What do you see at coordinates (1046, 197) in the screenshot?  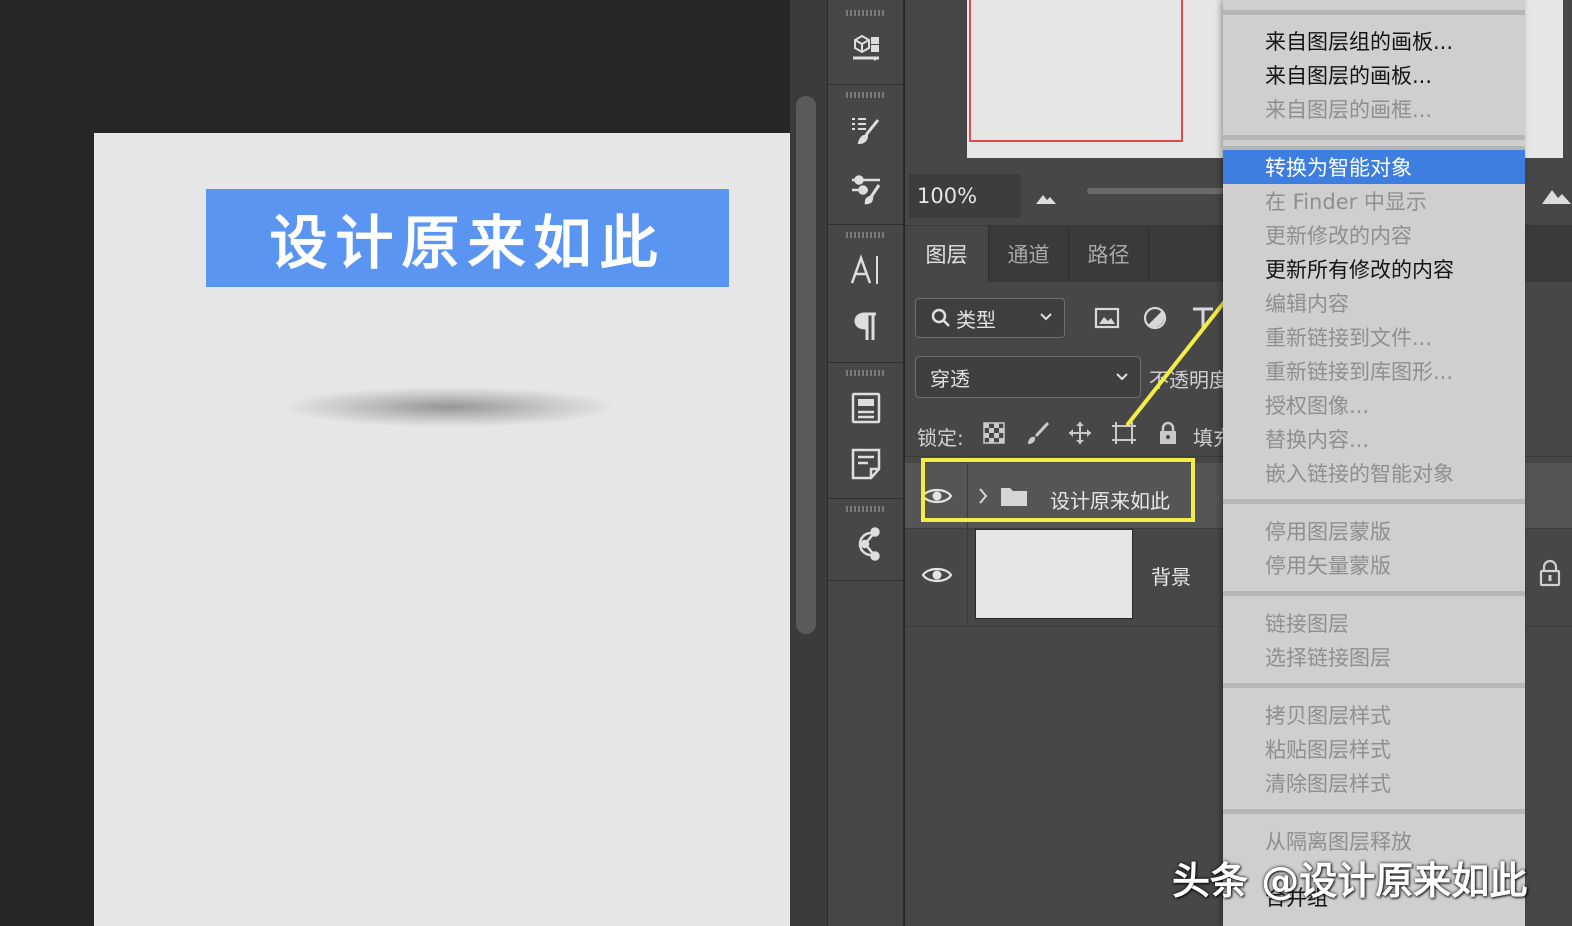 I see `zoom-out-mountain-icon` at bounding box center [1046, 197].